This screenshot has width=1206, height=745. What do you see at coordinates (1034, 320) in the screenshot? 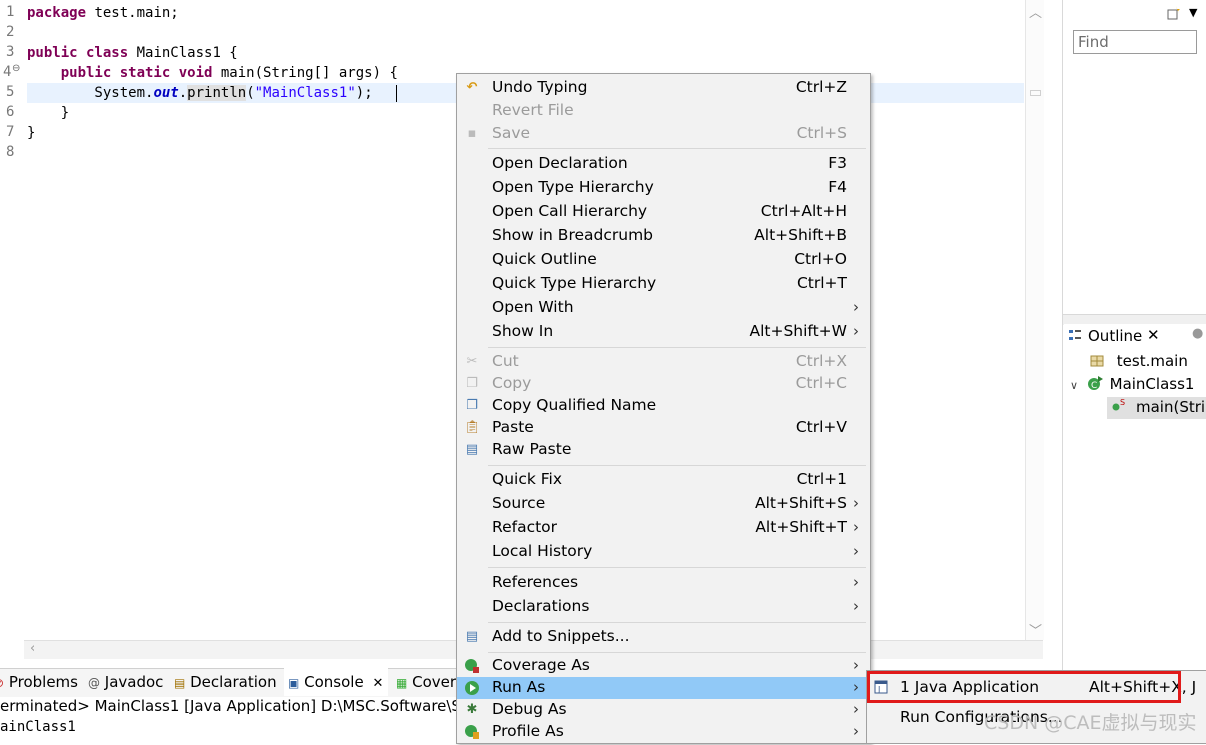
I see `vertical-scrollbar: ︿ ﹀` at bounding box center [1034, 320].